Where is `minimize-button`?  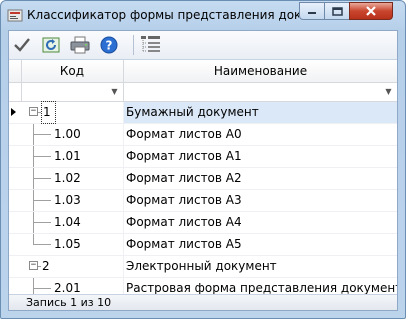 minimize-button is located at coordinates (312, 11).